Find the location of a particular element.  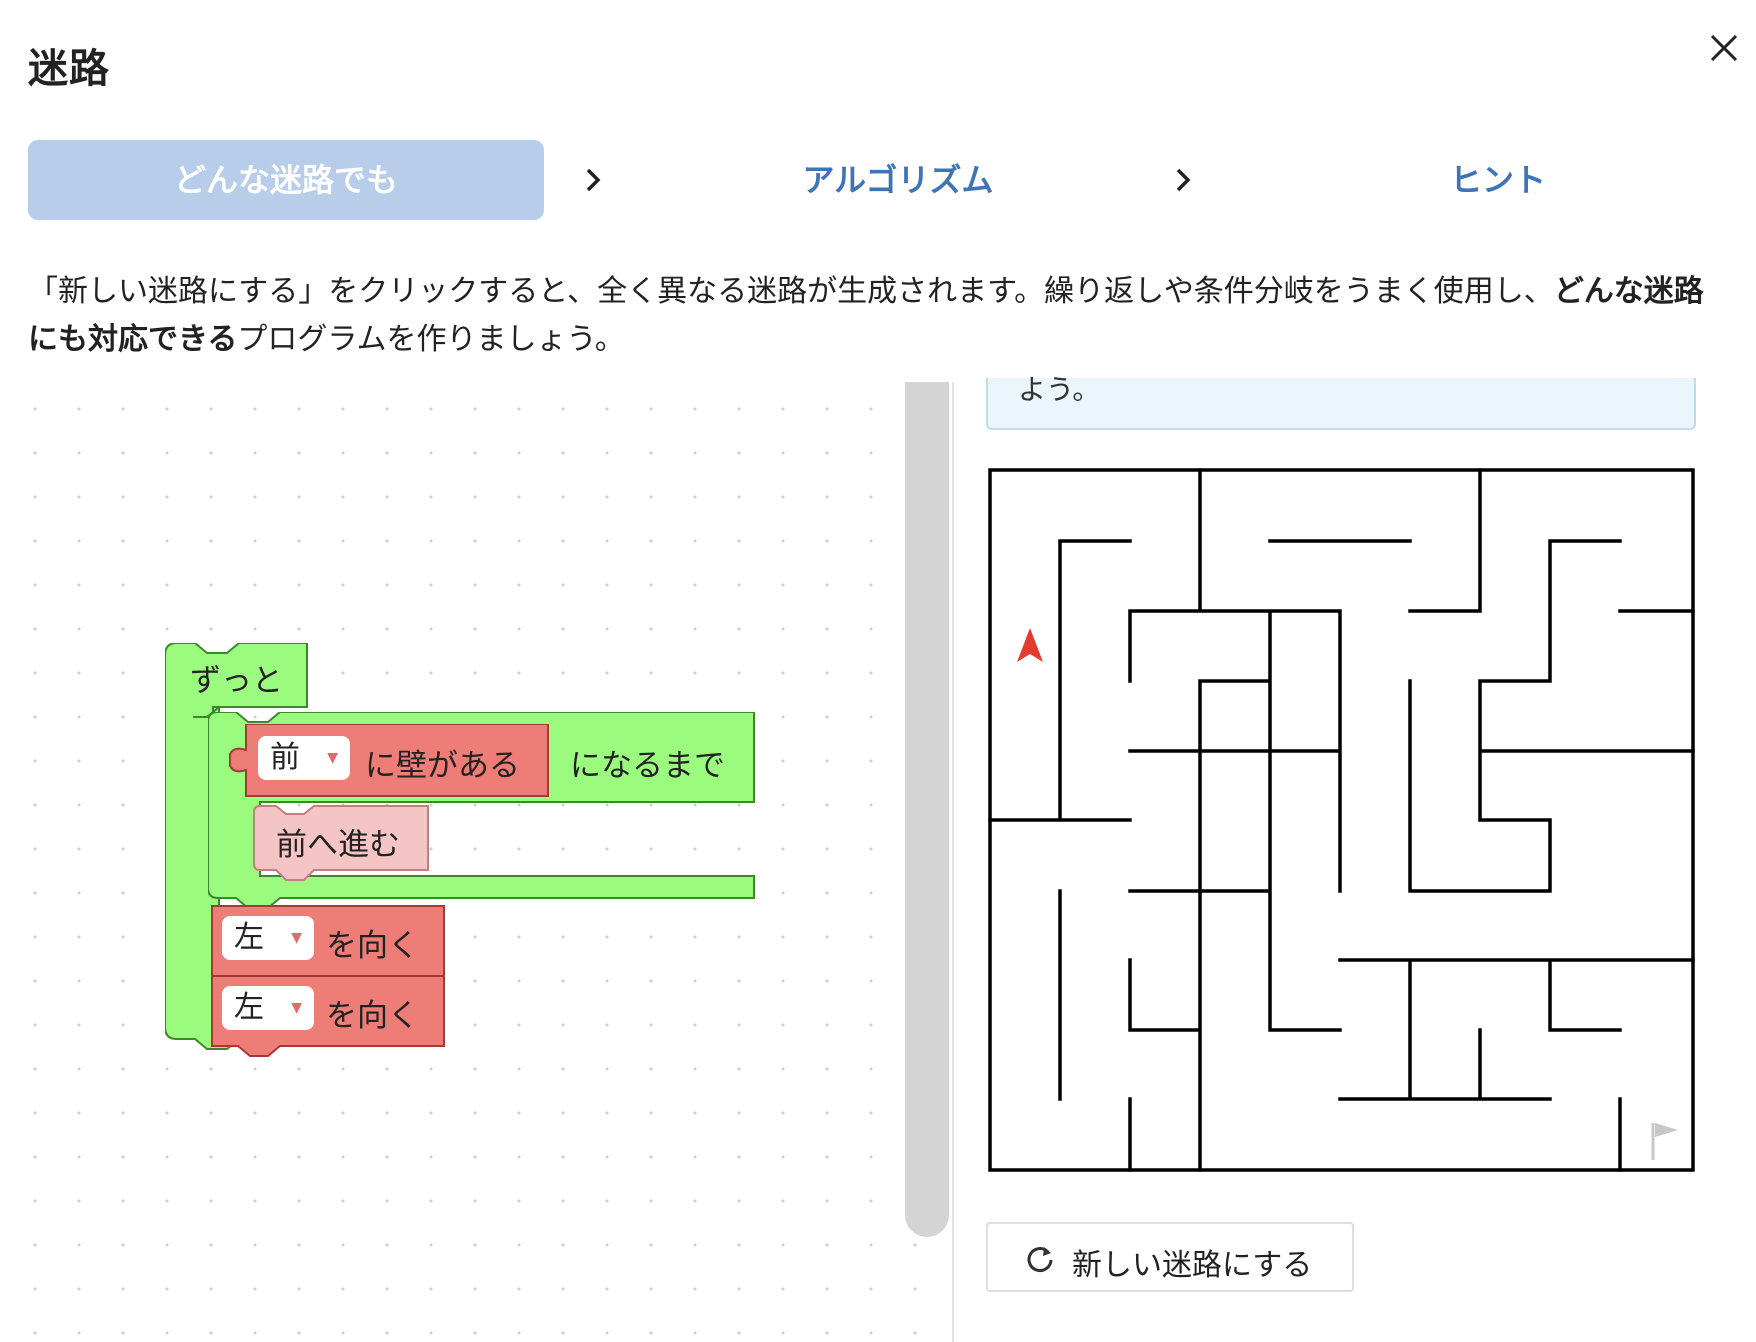

workspace-scrollbar is located at coordinates (927, 809).